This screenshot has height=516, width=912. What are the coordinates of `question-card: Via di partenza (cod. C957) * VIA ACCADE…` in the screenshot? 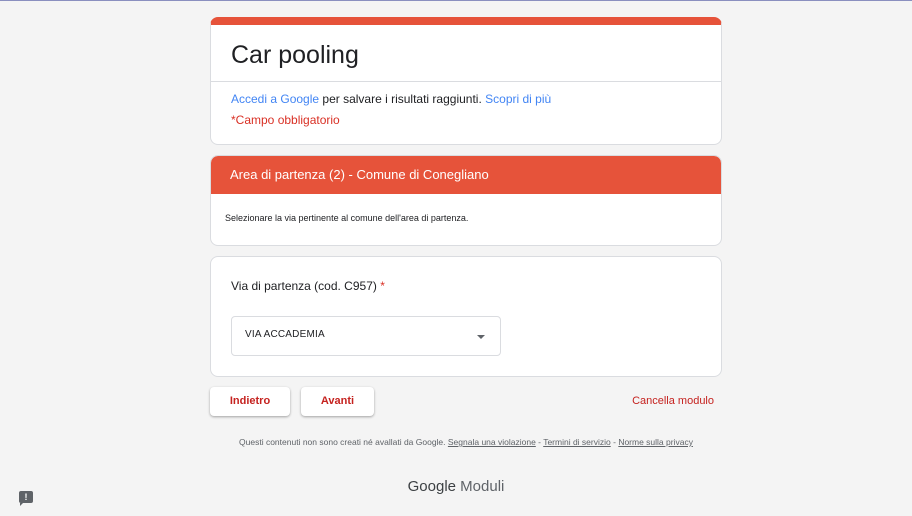 It's located at (466, 316).